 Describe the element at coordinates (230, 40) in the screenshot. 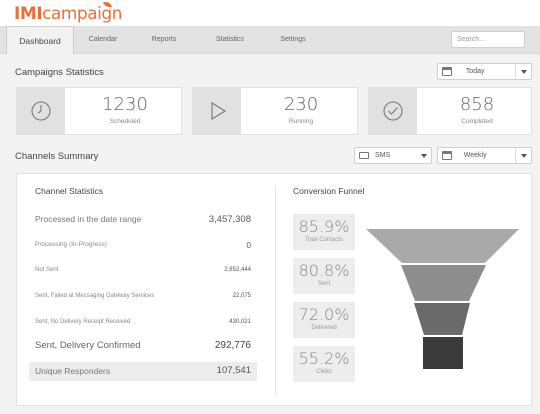

I see `tab-statistics: Statistics` at that location.